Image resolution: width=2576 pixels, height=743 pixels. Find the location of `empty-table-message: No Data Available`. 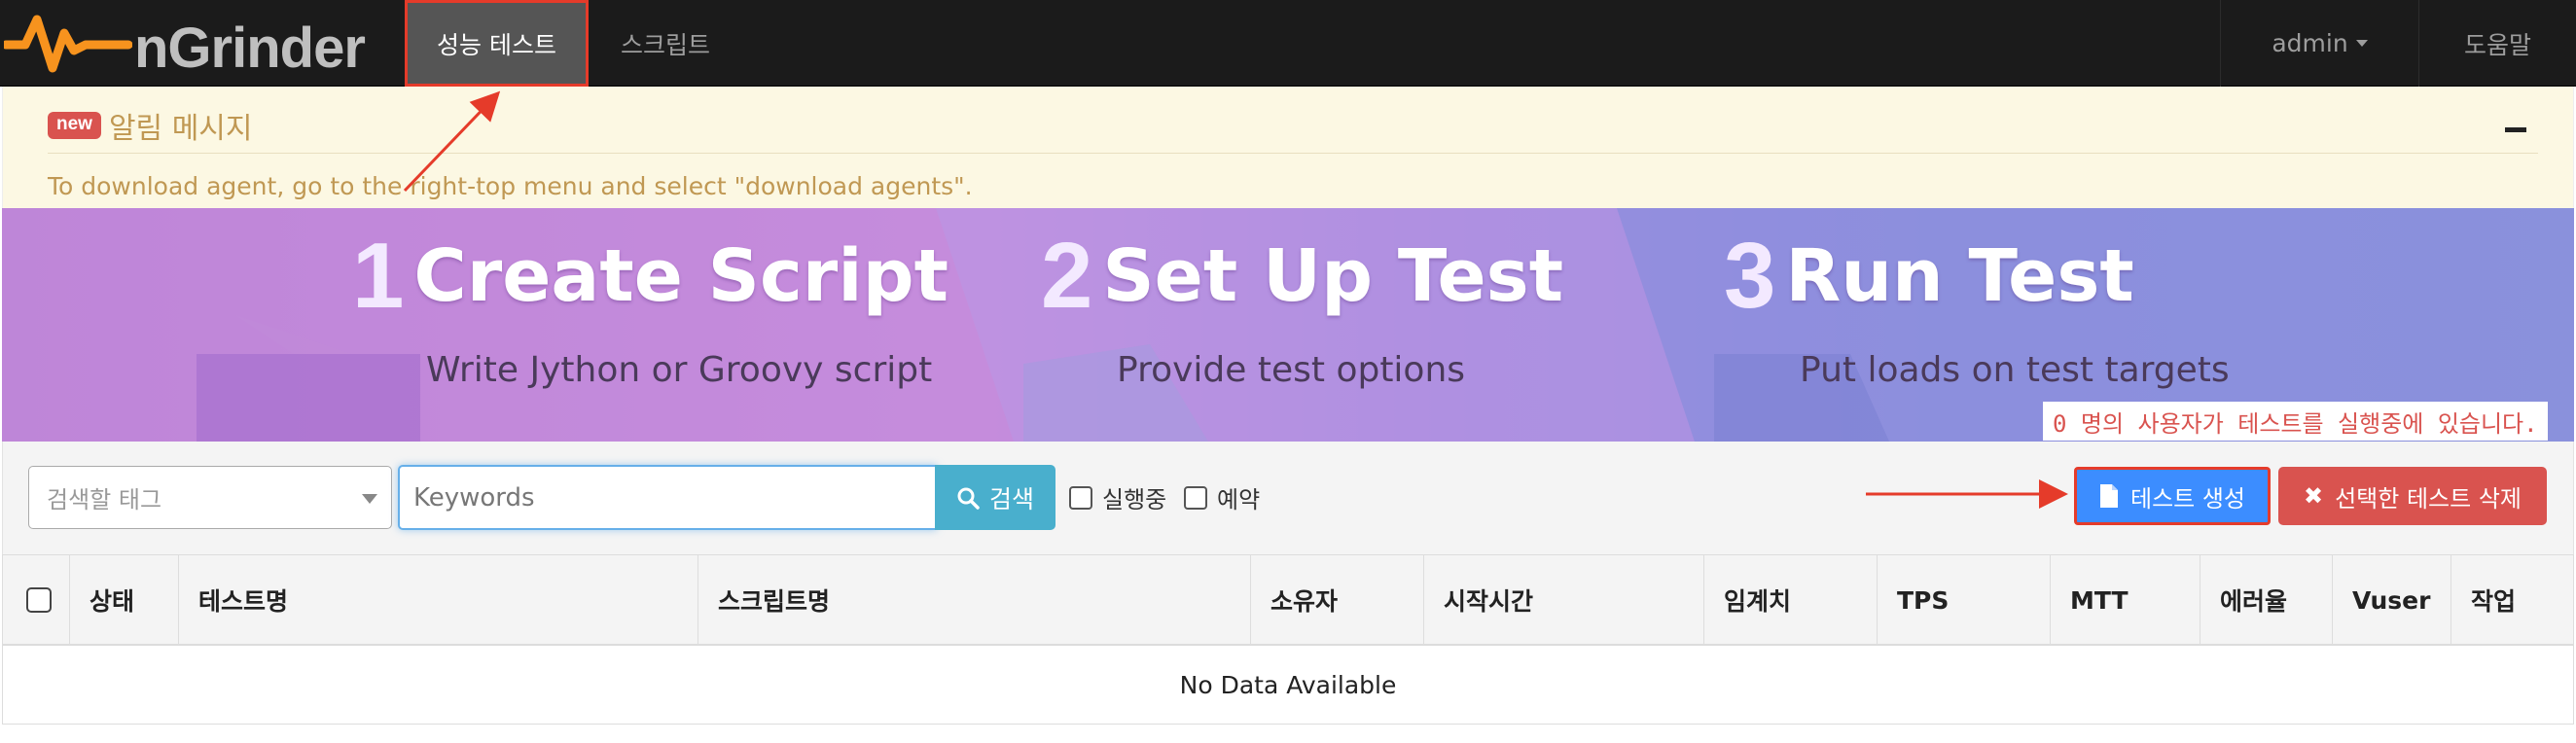

empty-table-message: No Data Available is located at coordinates (1288, 684).